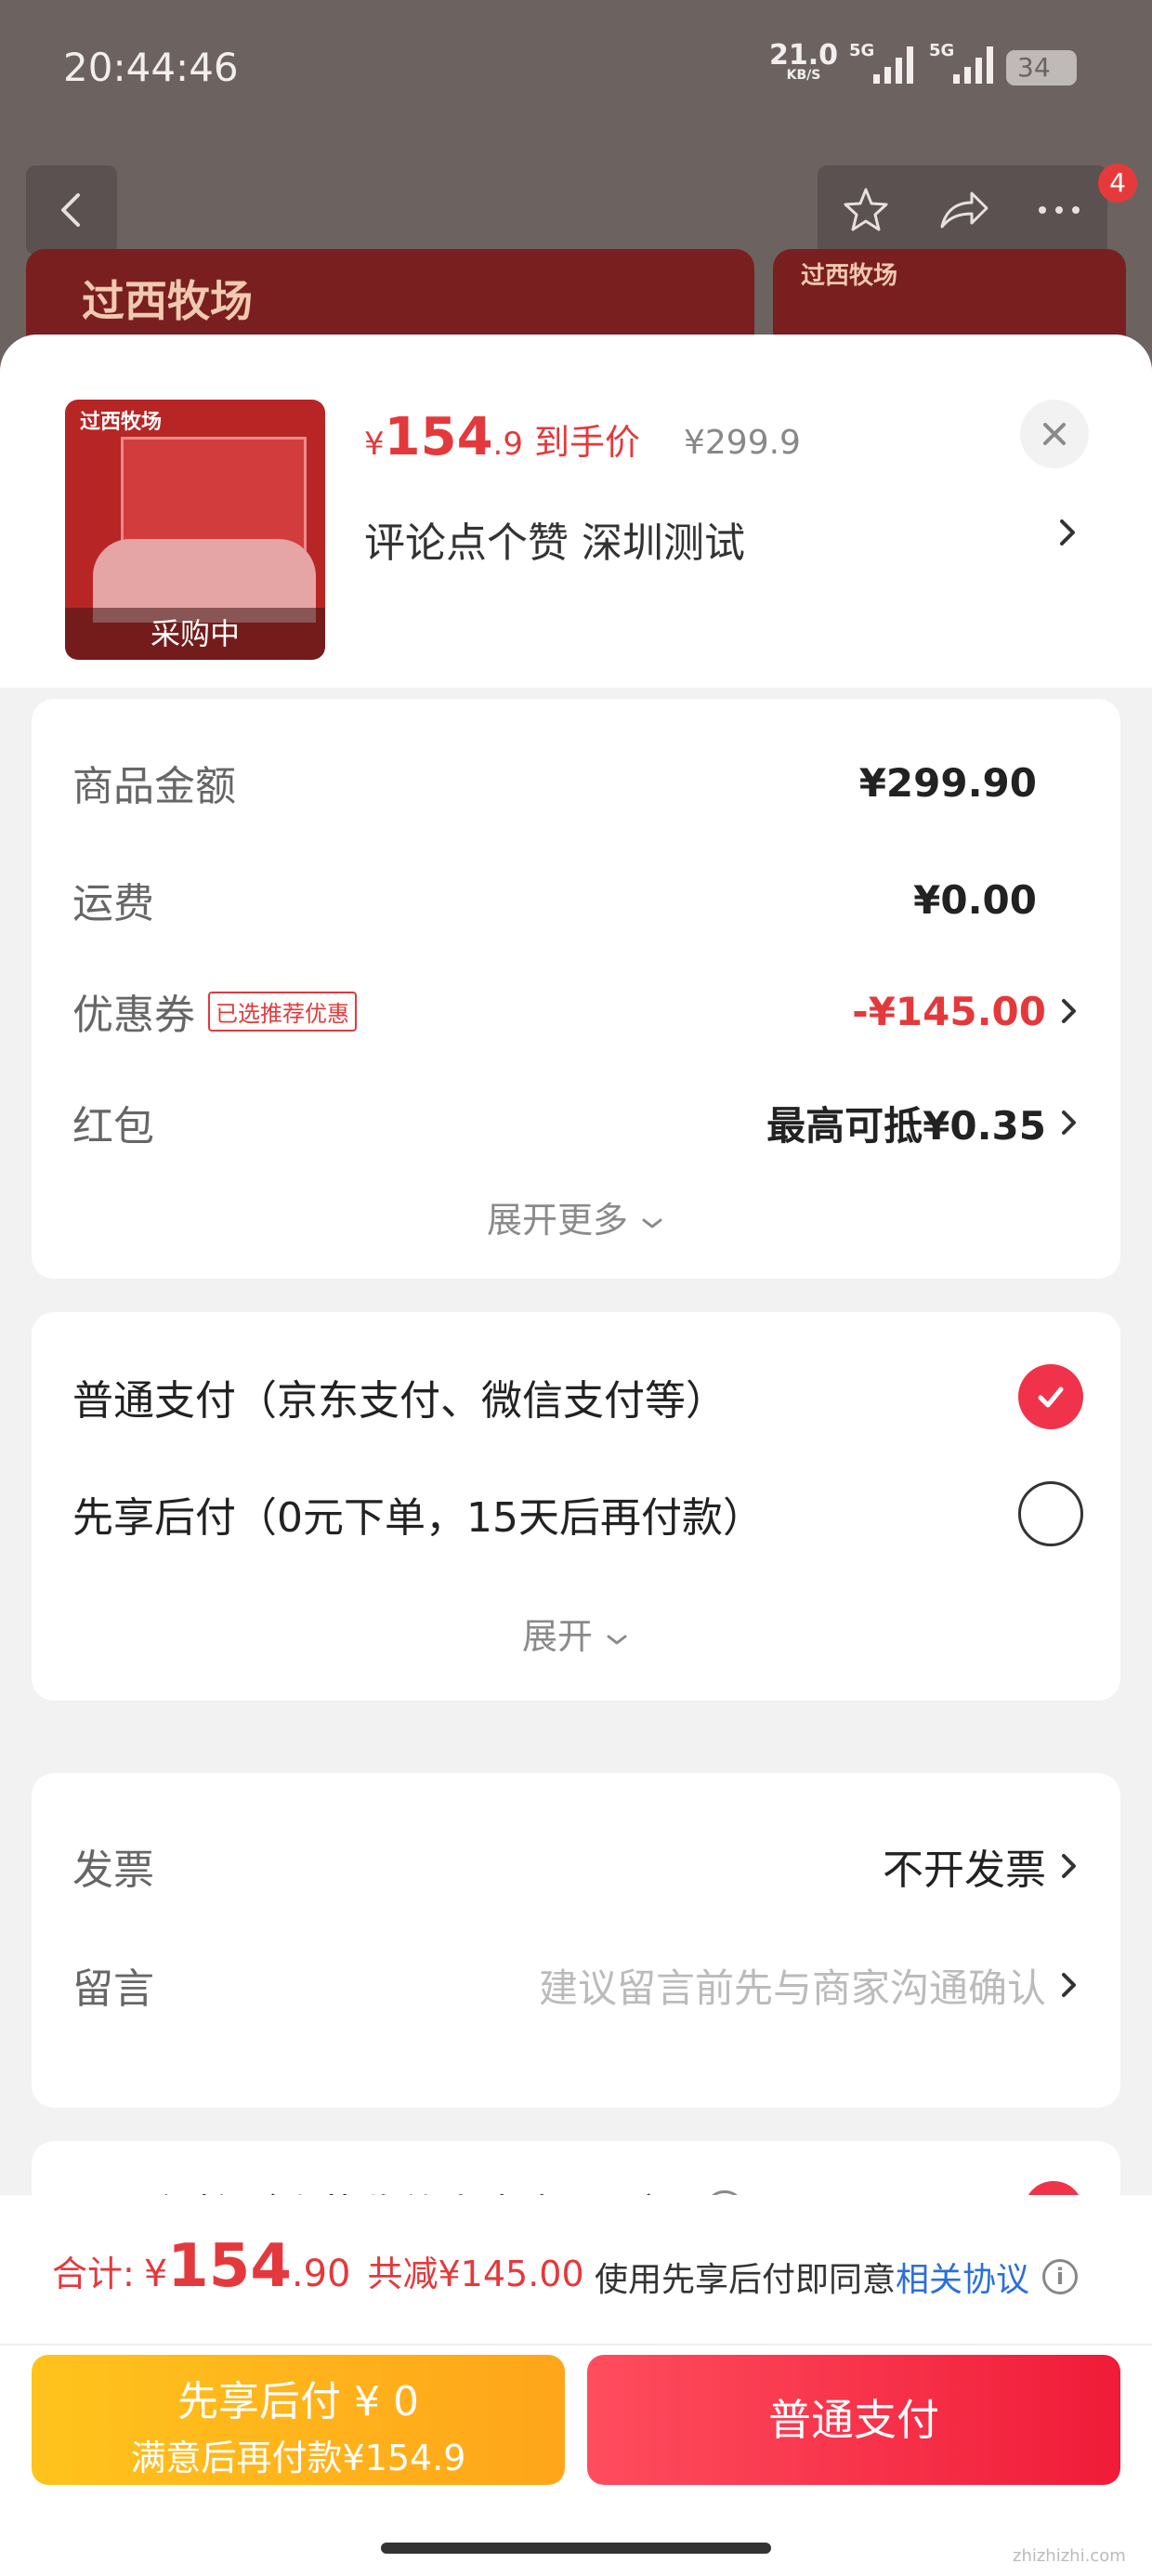 Image resolution: width=1152 pixels, height=2576 pixels. I want to click on payment-option-normal: 普通支付（京东支付、微信支付等）, so click(577, 1396).